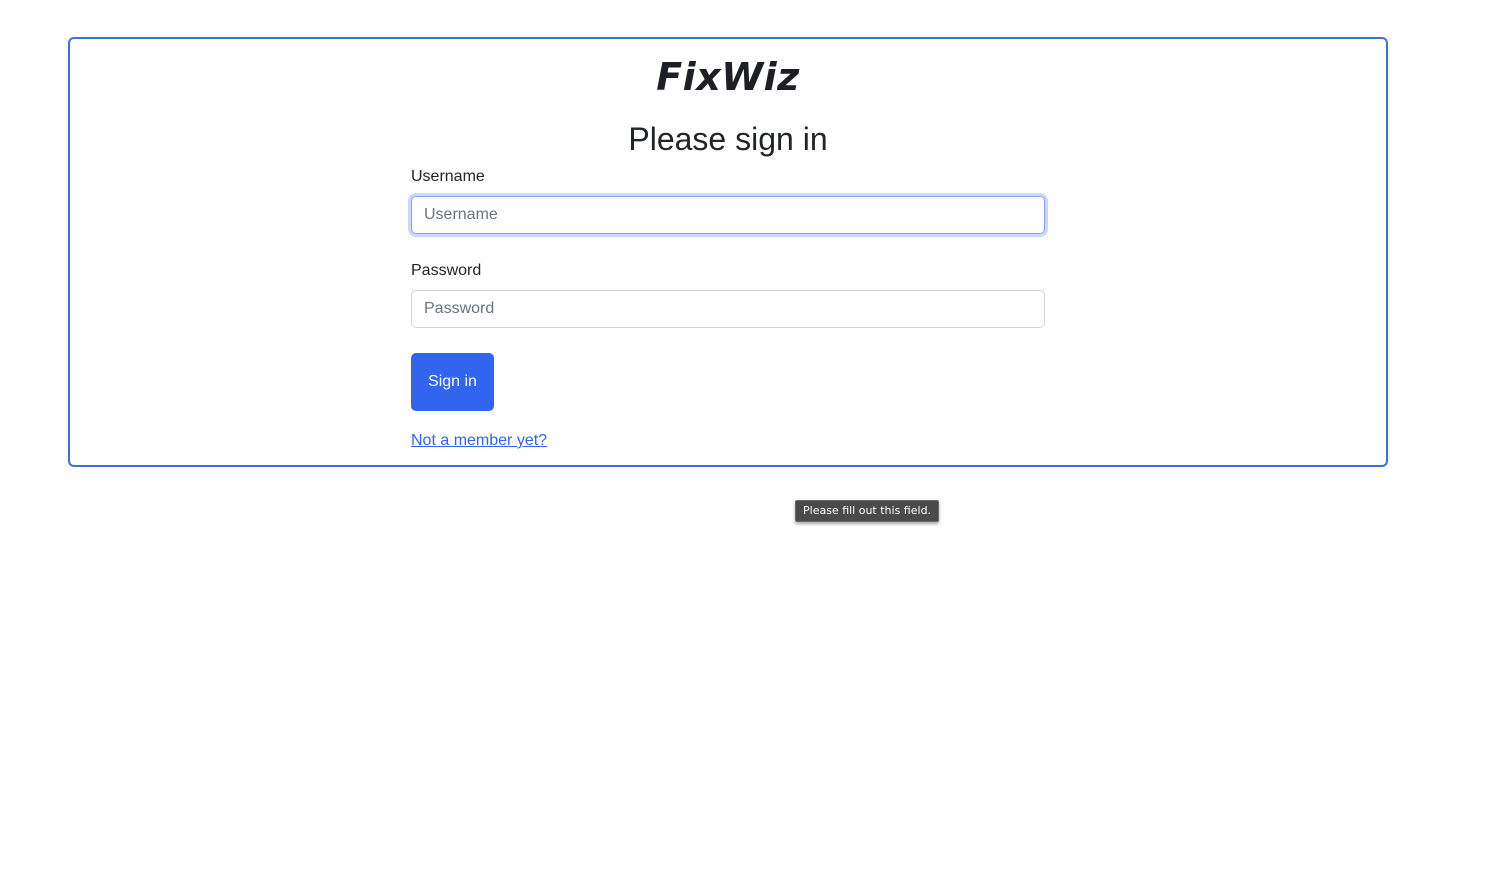 The height and width of the screenshot is (886, 1495). I want to click on page-title: Please sign in, so click(728, 139).